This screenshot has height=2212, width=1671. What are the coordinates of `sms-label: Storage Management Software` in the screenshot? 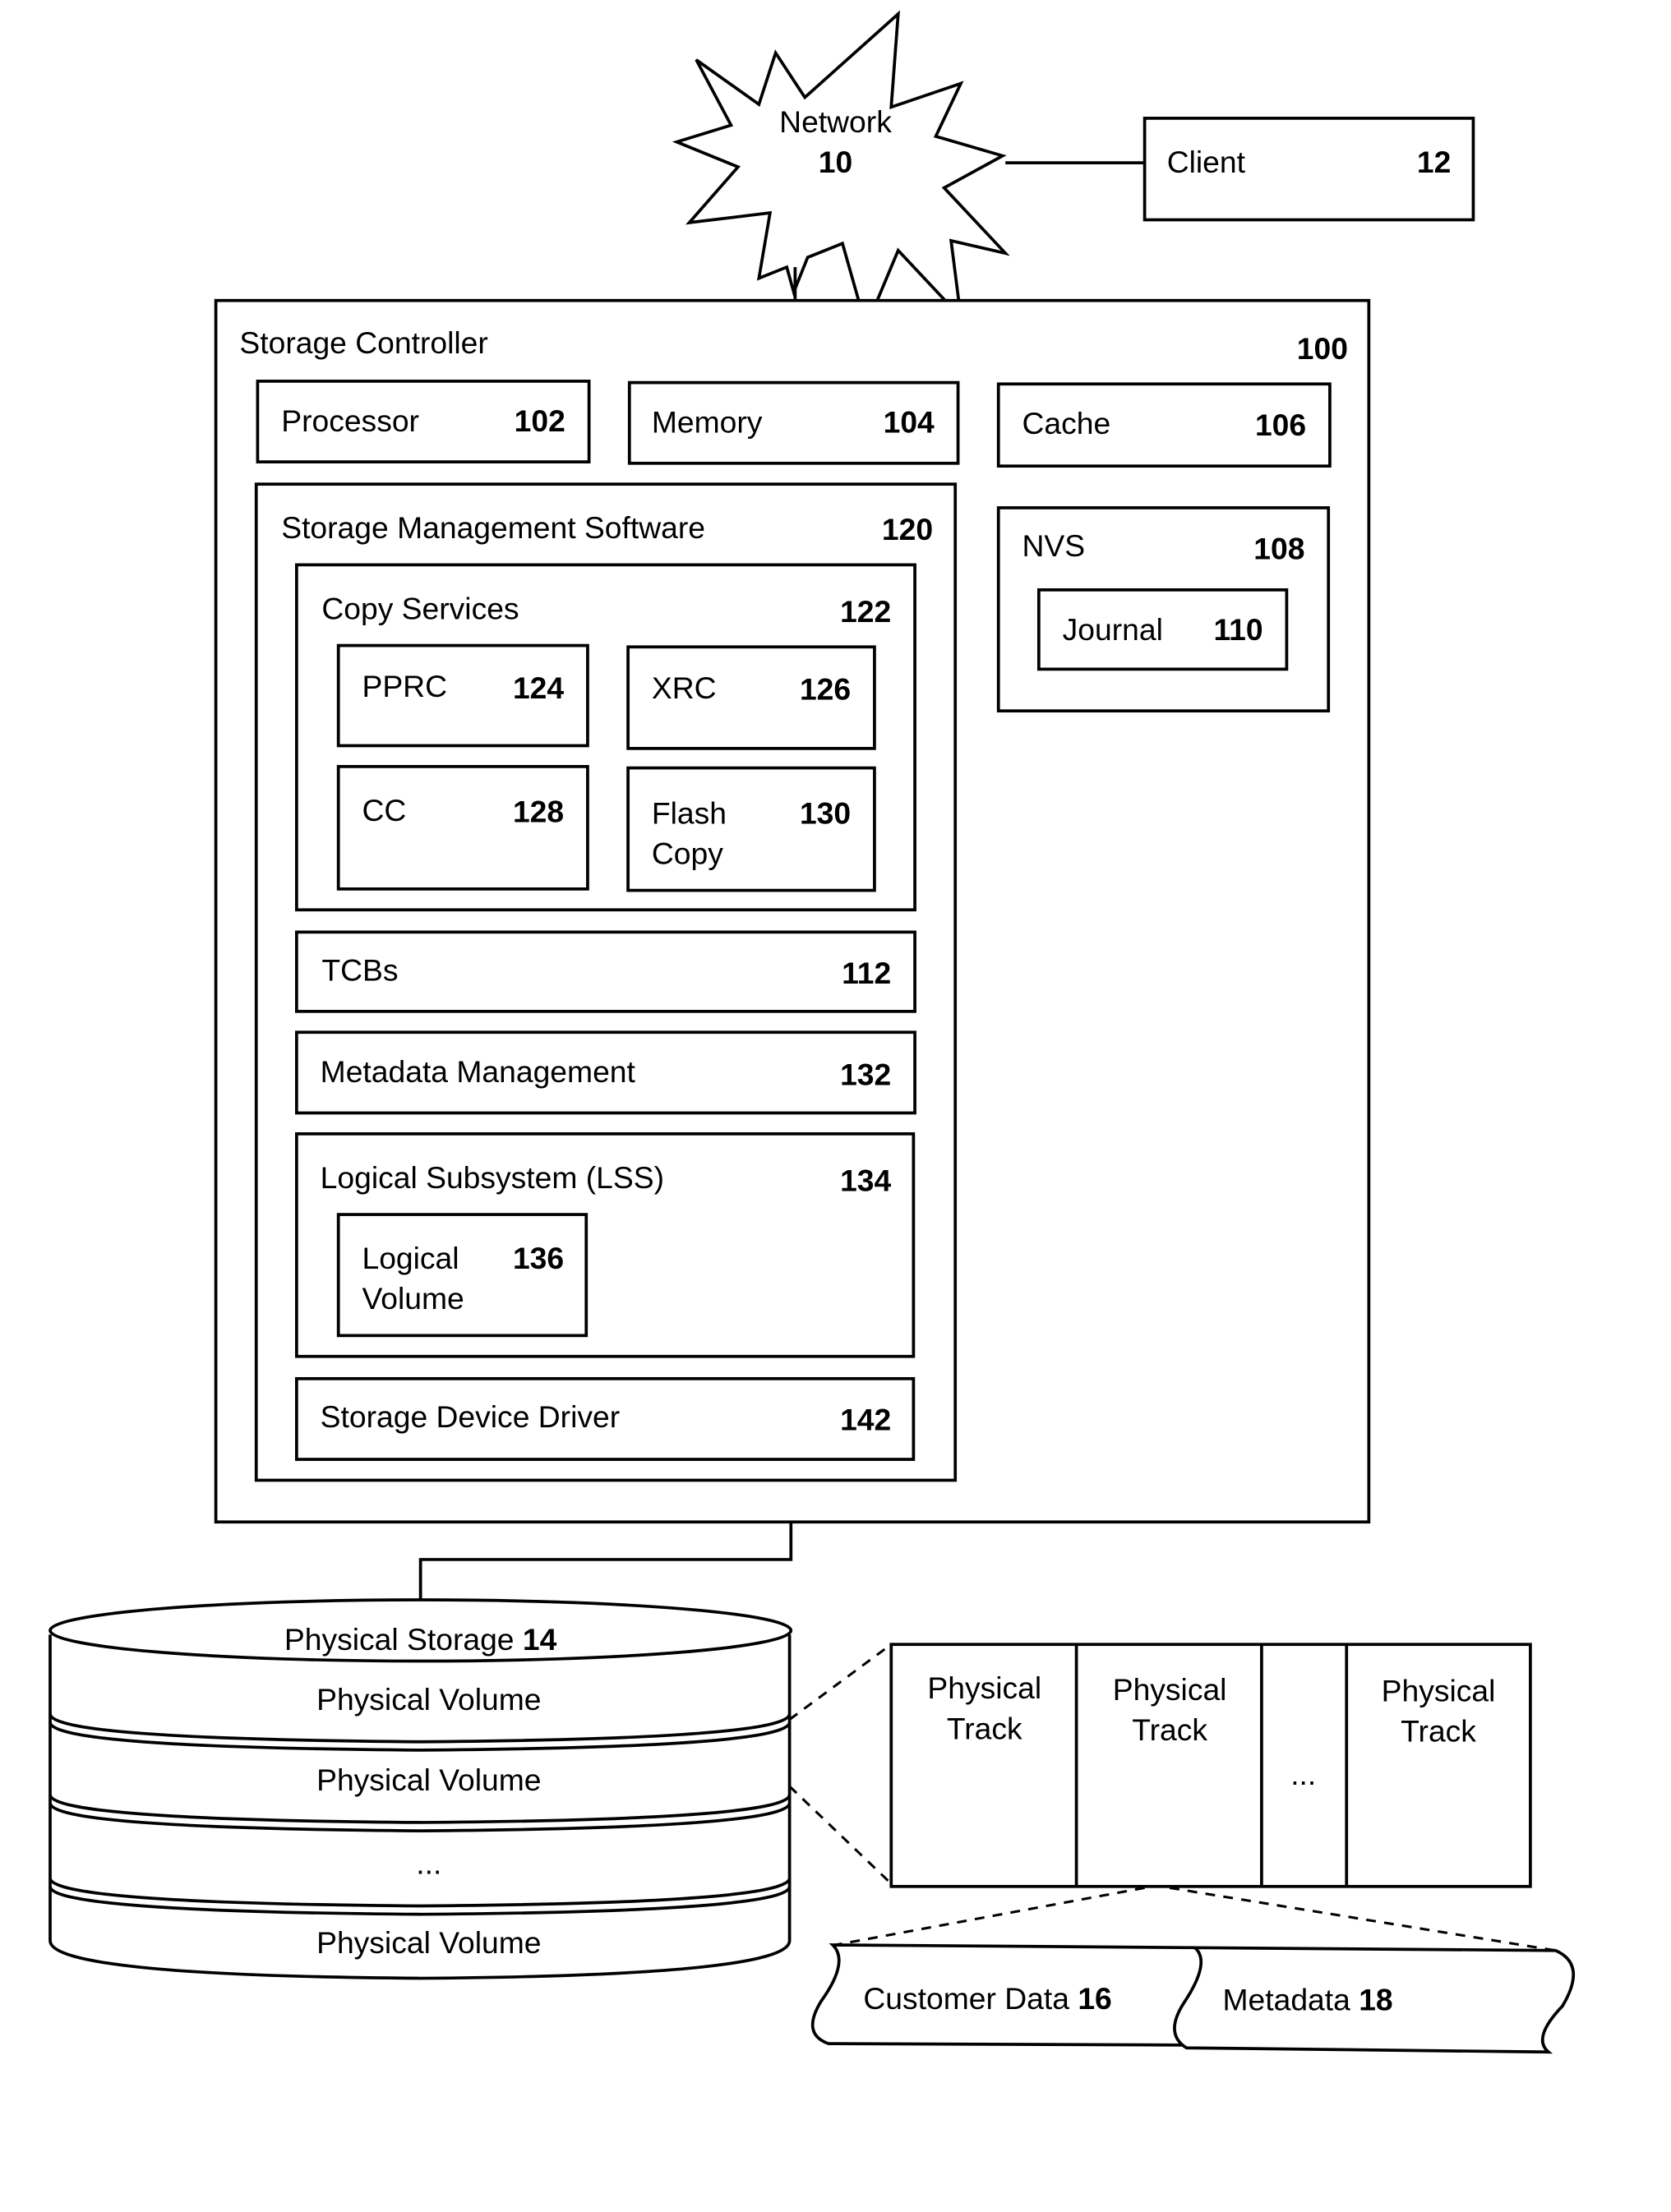 It's located at (493, 527).